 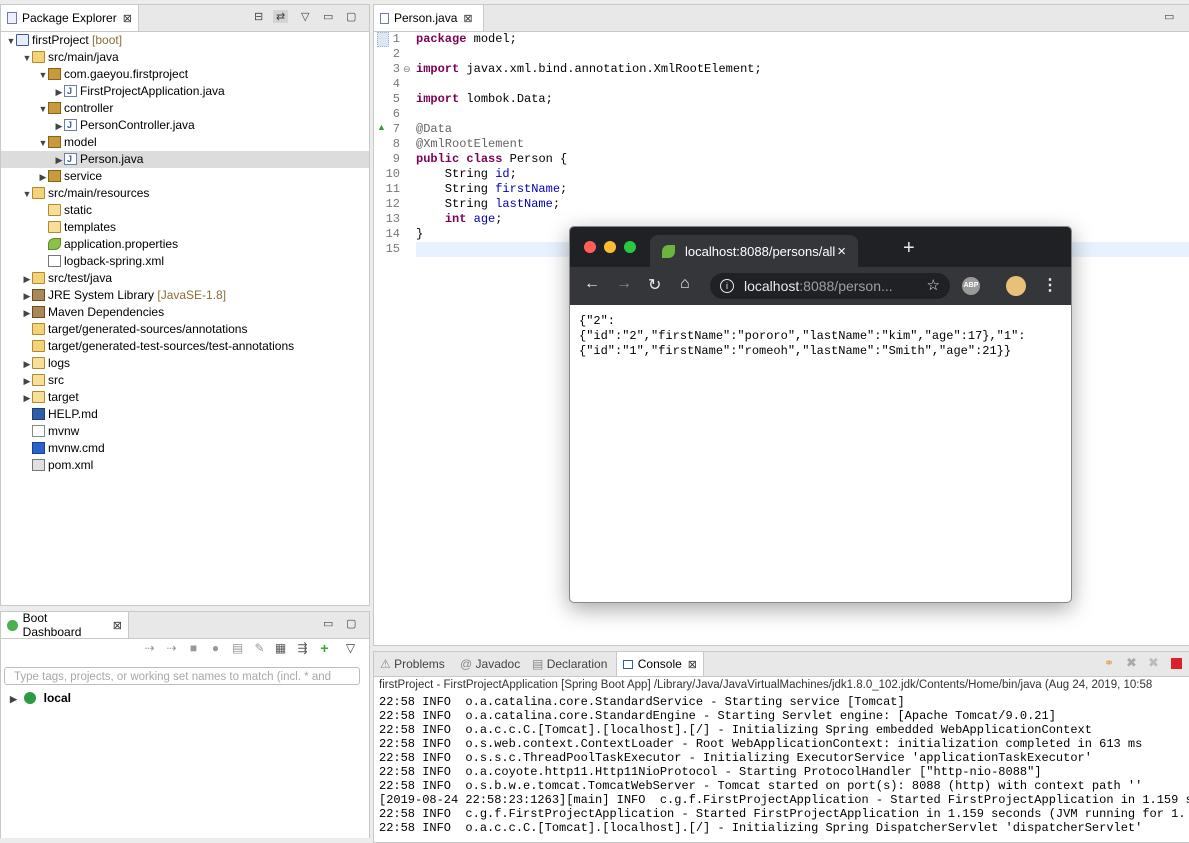 What do you see at coordinates (95, 75) in the screenshot?
I see `tree-item: ▼ com.gaeyou.firstproject` at bounding box center [95, 75].